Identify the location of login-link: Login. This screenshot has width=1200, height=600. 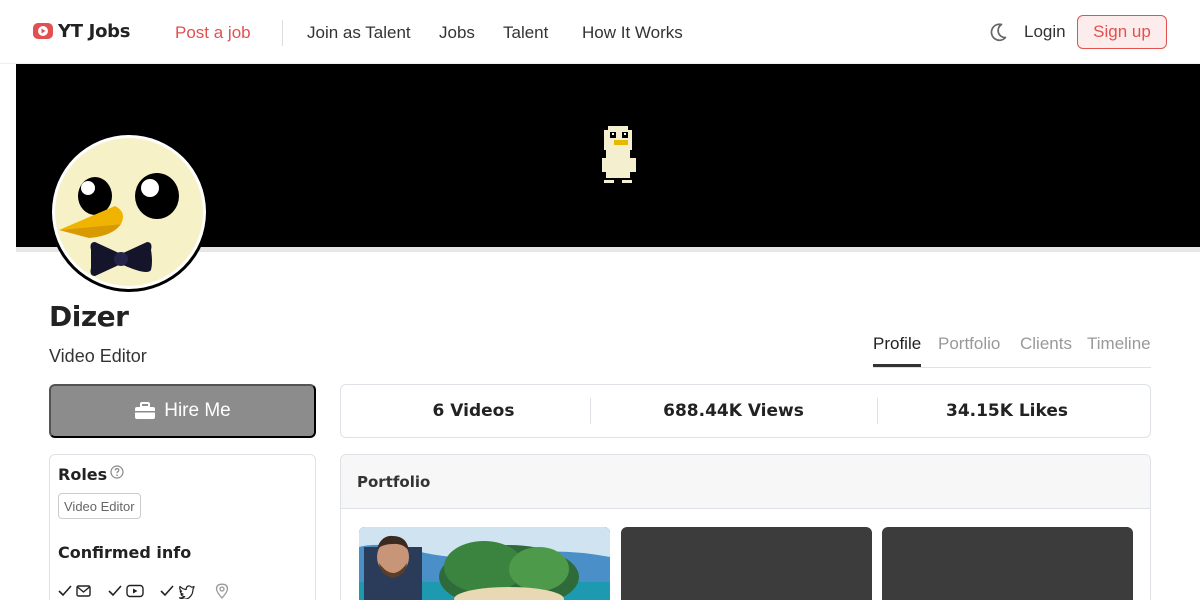
(1045, 32).